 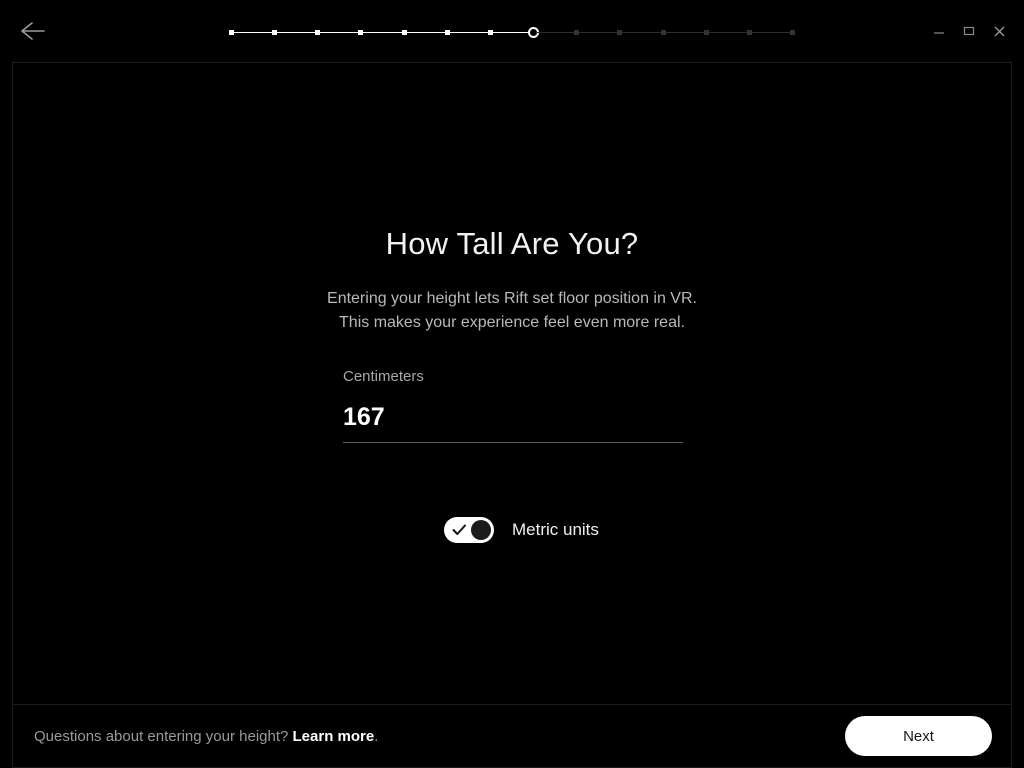 I want to click on metric-units-row: Metric units, so click(x=521, y=530).